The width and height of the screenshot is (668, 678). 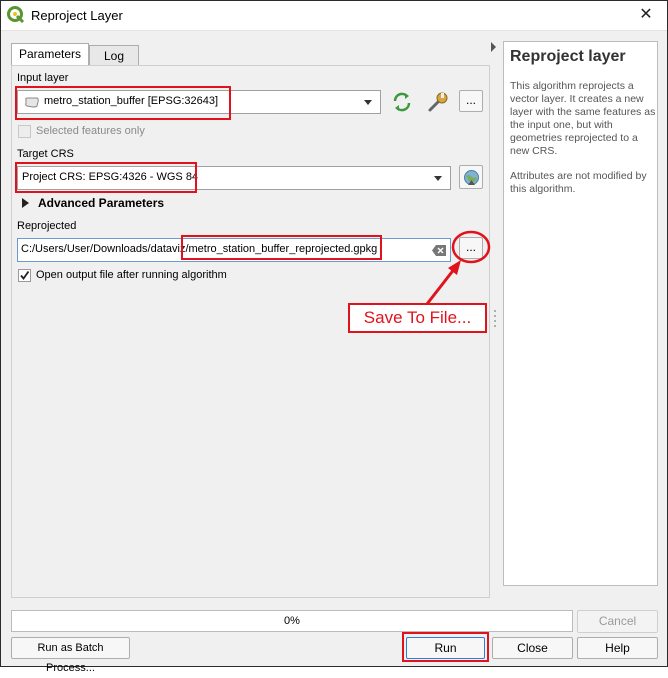 I want to click on cancel-button: Cancel, so click(x=617, y=621).